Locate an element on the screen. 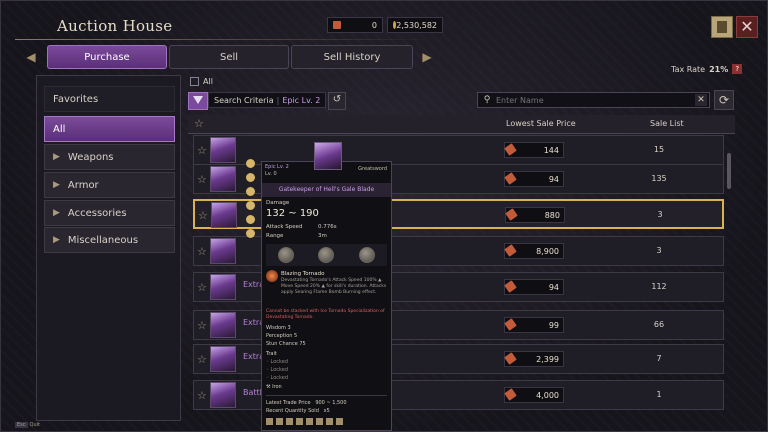  skill-title: Blazing Tornado is located at coordinates (303, 274).